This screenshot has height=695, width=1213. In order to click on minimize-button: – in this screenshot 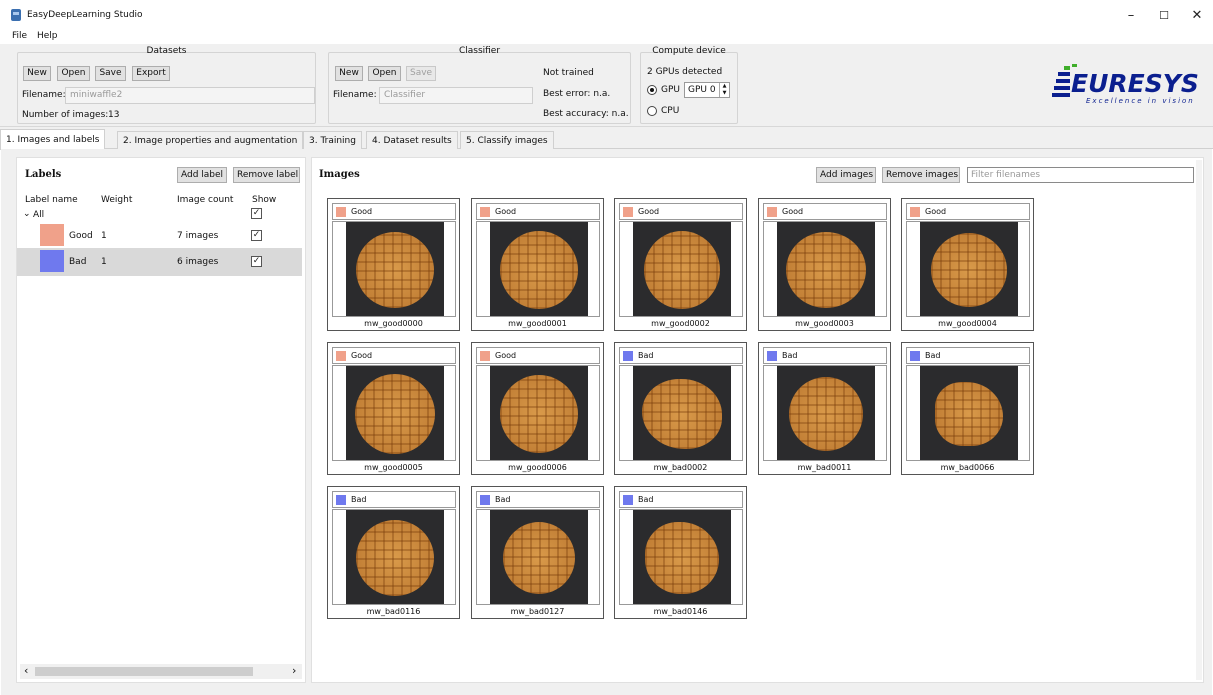, I will do `click(1131, 16)`.